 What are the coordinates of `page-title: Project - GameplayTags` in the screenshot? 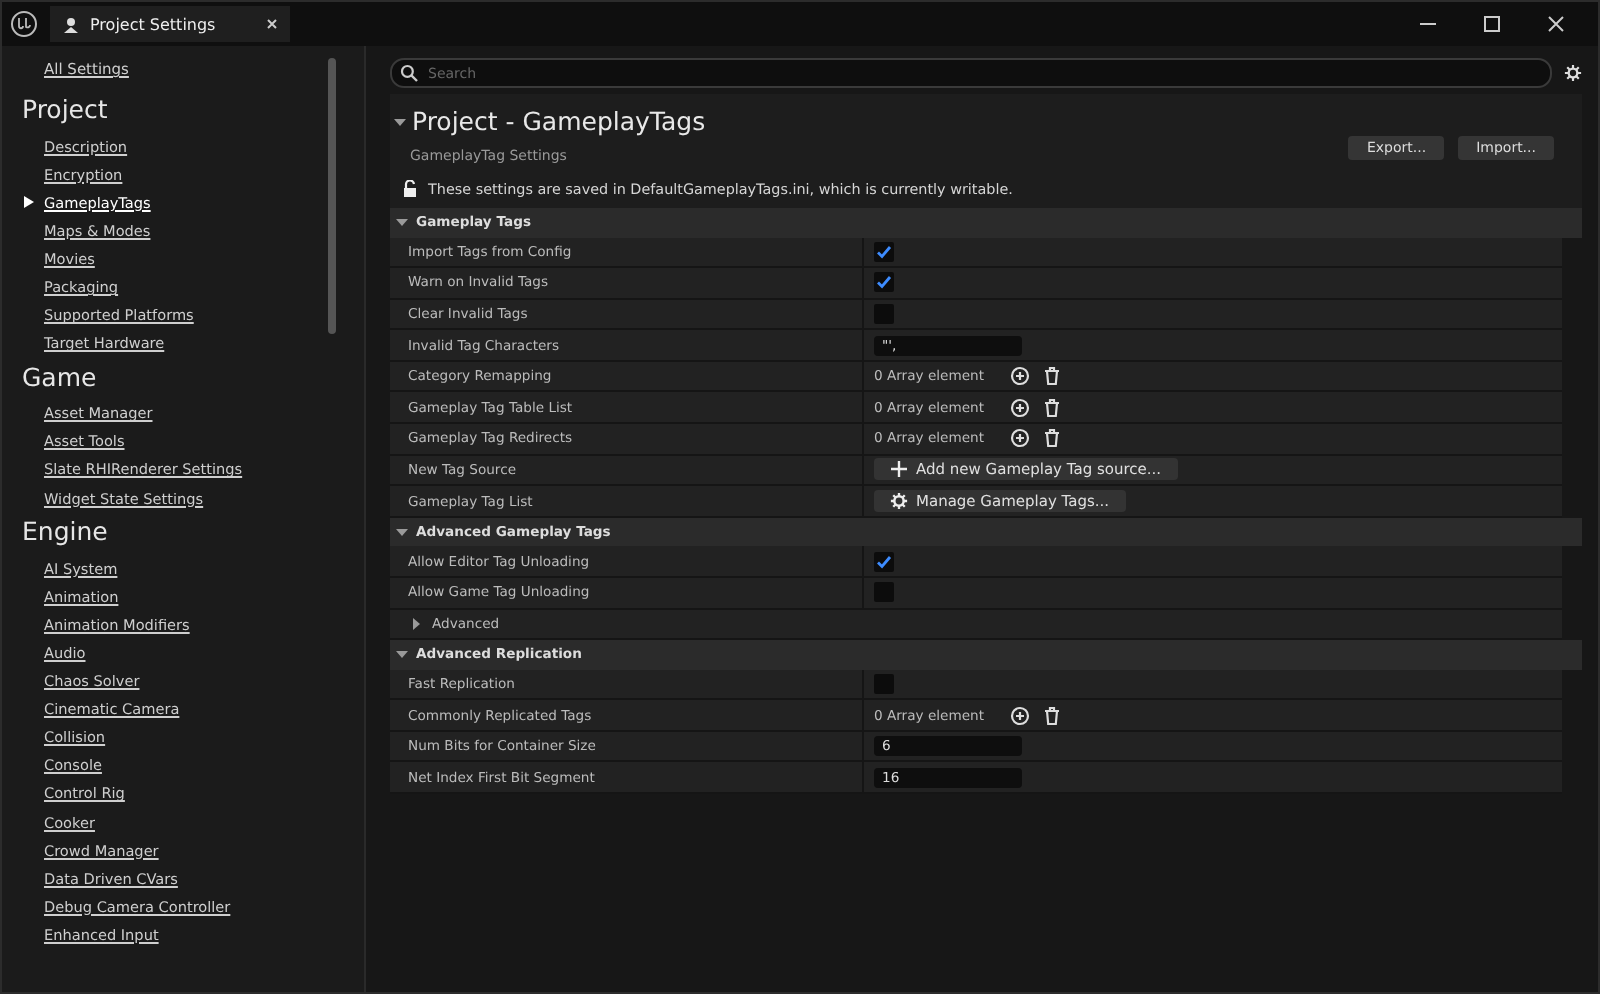 It's located at (559, 121).